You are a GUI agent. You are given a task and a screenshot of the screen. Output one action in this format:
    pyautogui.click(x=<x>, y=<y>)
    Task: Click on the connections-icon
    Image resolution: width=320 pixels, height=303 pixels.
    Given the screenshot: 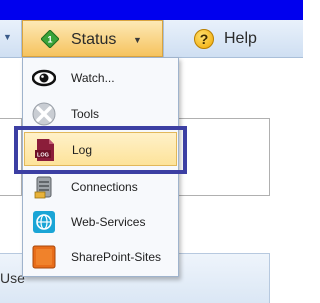 What is the action you would take?
    pyautogui.click(x=43, y=187)
    